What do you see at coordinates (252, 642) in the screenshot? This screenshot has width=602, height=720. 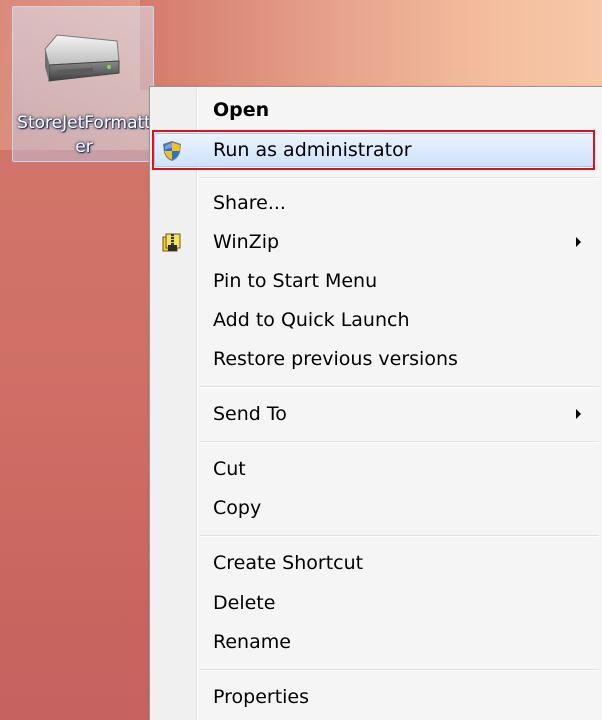 I see `menu-item-label: Rename` at bounding box center [252, 642].